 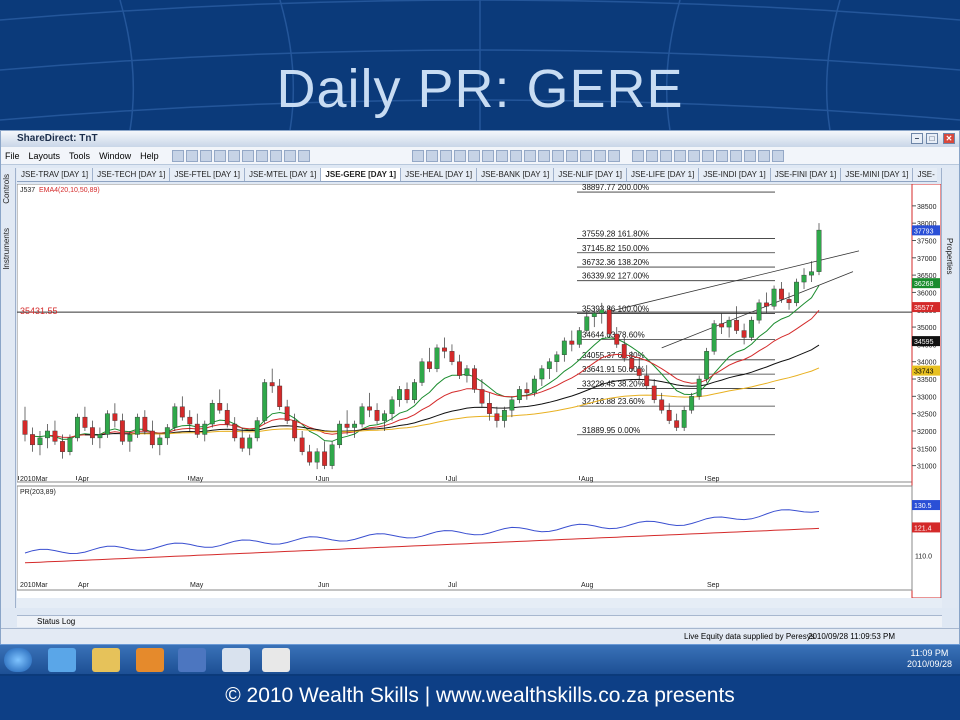 I want to click on close-icon: ✕, so click(x=949, y=138).